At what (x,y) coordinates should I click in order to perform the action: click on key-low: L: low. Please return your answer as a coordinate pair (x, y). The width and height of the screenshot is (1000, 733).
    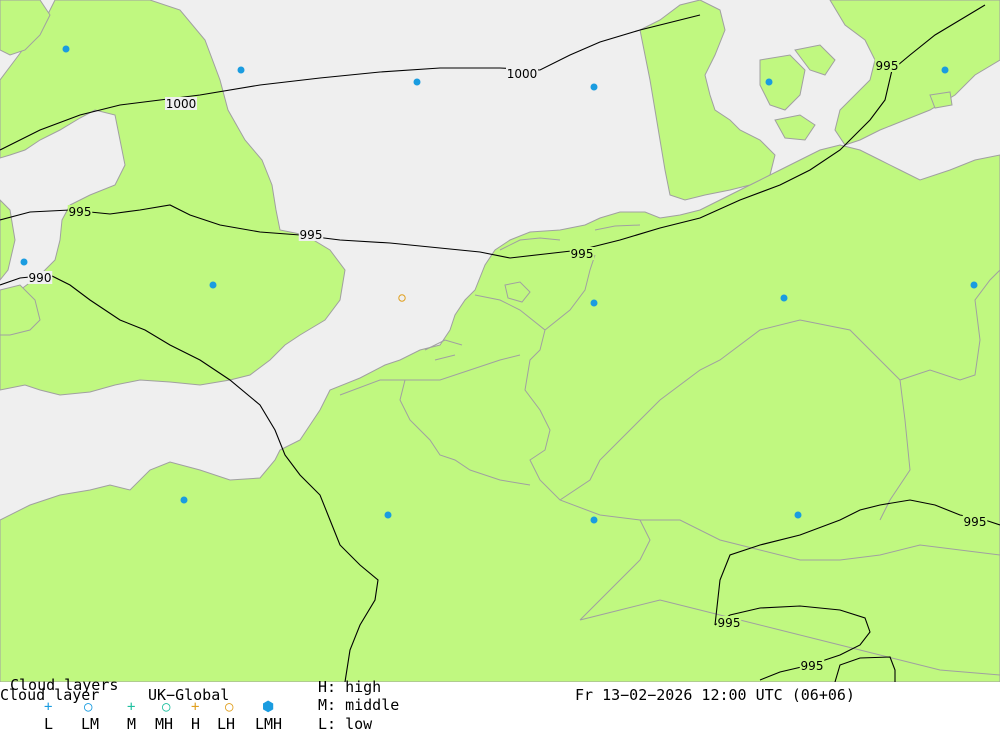
    Looking at the image, I should click on (345, 724).